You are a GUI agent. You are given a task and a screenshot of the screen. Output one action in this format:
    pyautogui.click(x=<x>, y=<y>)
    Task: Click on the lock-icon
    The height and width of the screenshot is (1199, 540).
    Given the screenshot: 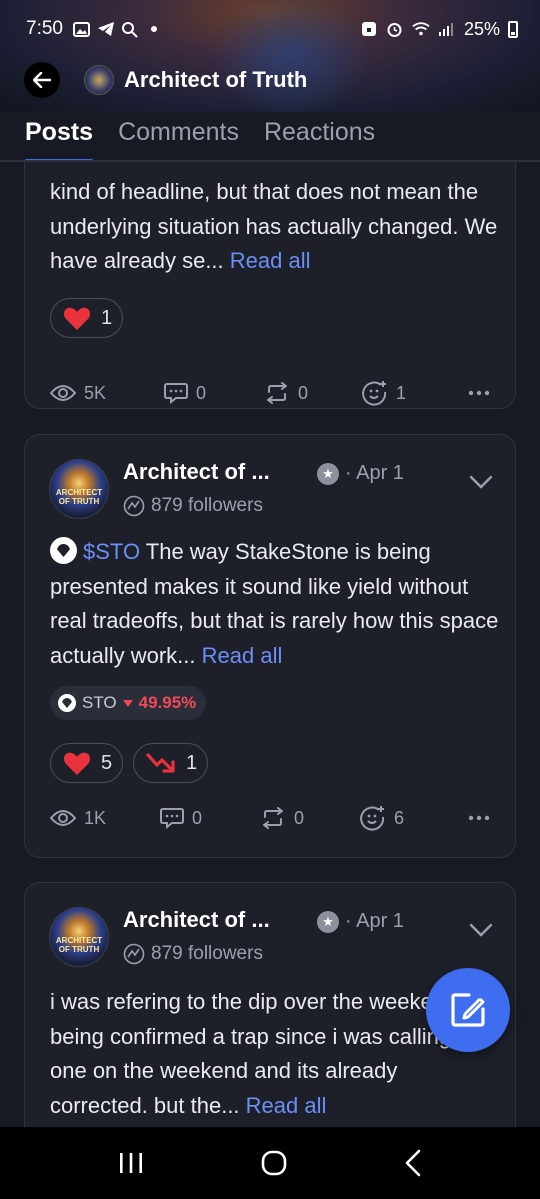 What is the action you would take?
    pyautogui.click(x=369, y=29)
    